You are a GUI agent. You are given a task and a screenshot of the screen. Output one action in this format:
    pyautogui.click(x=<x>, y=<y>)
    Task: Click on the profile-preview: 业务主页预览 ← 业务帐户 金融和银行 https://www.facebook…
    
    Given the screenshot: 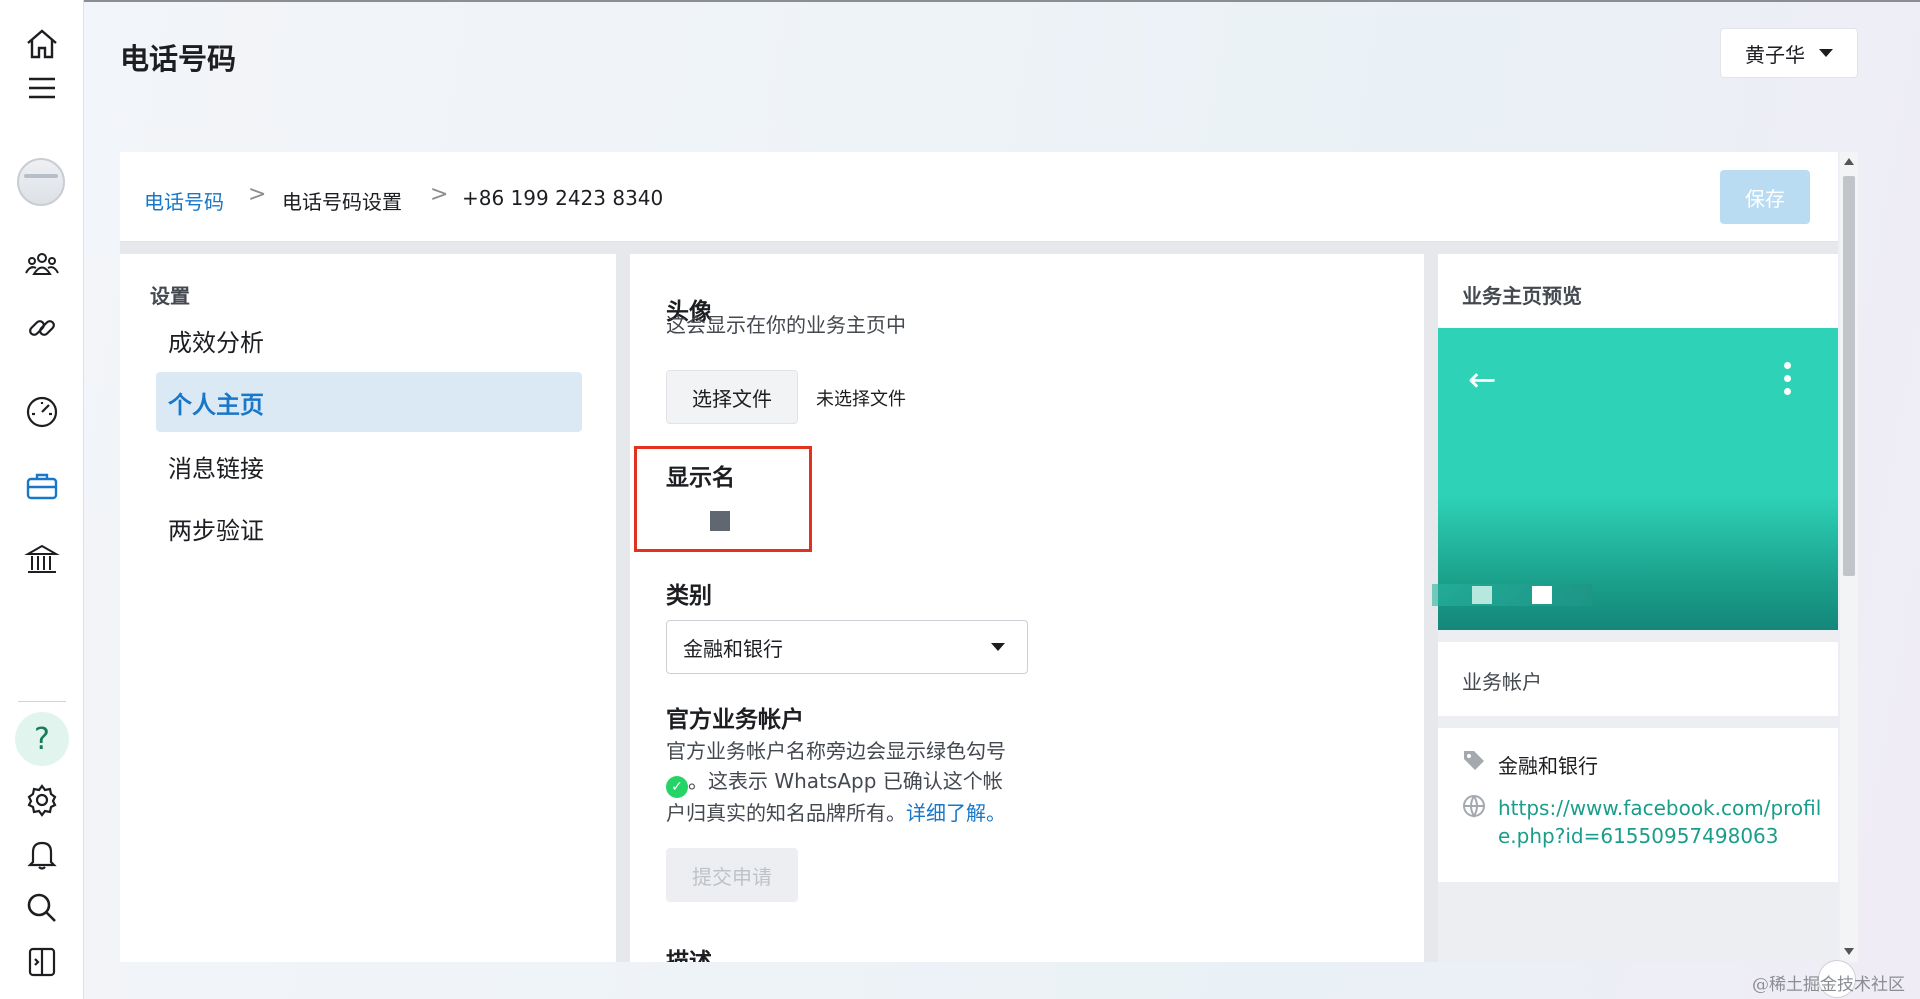 What is the action you would take?
    pyautogui.click(x=1635, y=608)
    